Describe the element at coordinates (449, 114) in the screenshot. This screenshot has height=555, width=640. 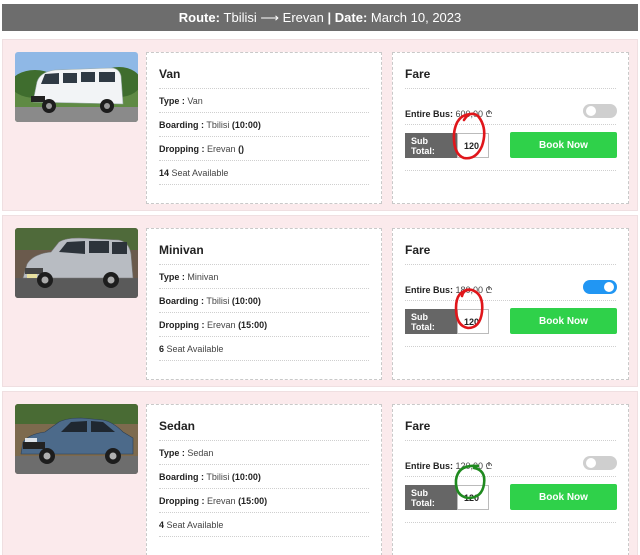
I see `entire-bus-price: Entire Bus: 600,00 ₾` at that location.